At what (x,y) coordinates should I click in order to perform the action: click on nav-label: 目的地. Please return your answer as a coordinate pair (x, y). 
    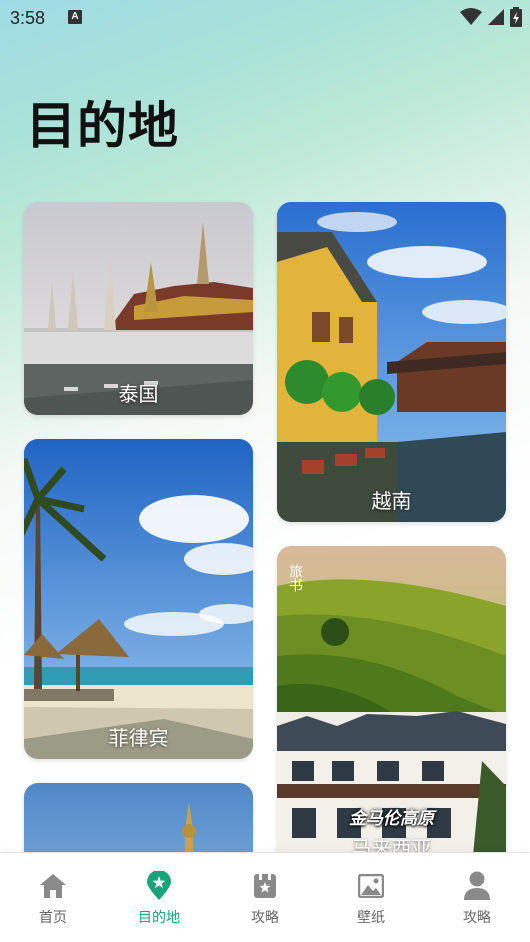
    Looking at the image, I should click on (159, 918).